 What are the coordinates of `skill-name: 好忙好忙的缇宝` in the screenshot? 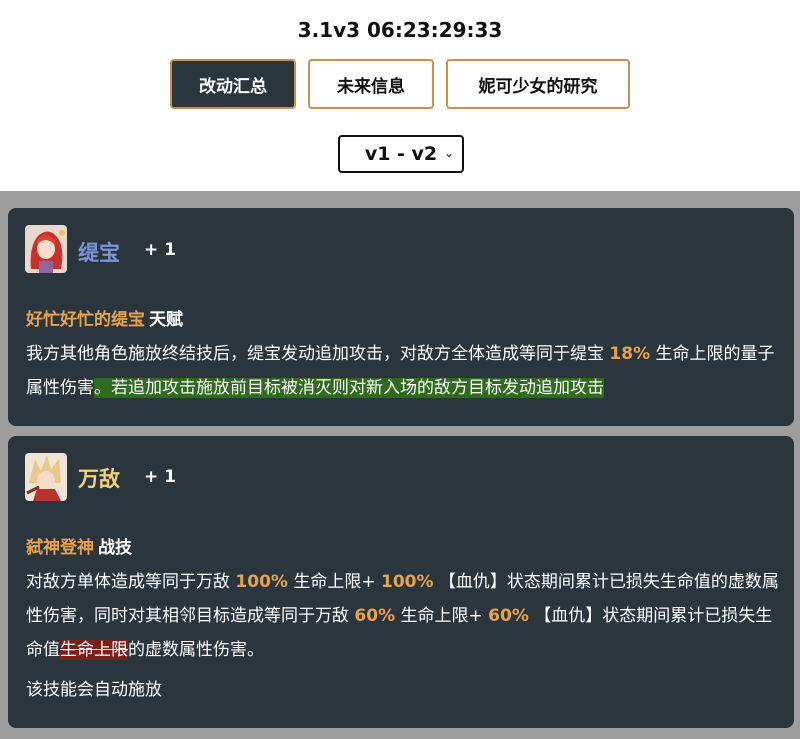 It's located at (85, 320).